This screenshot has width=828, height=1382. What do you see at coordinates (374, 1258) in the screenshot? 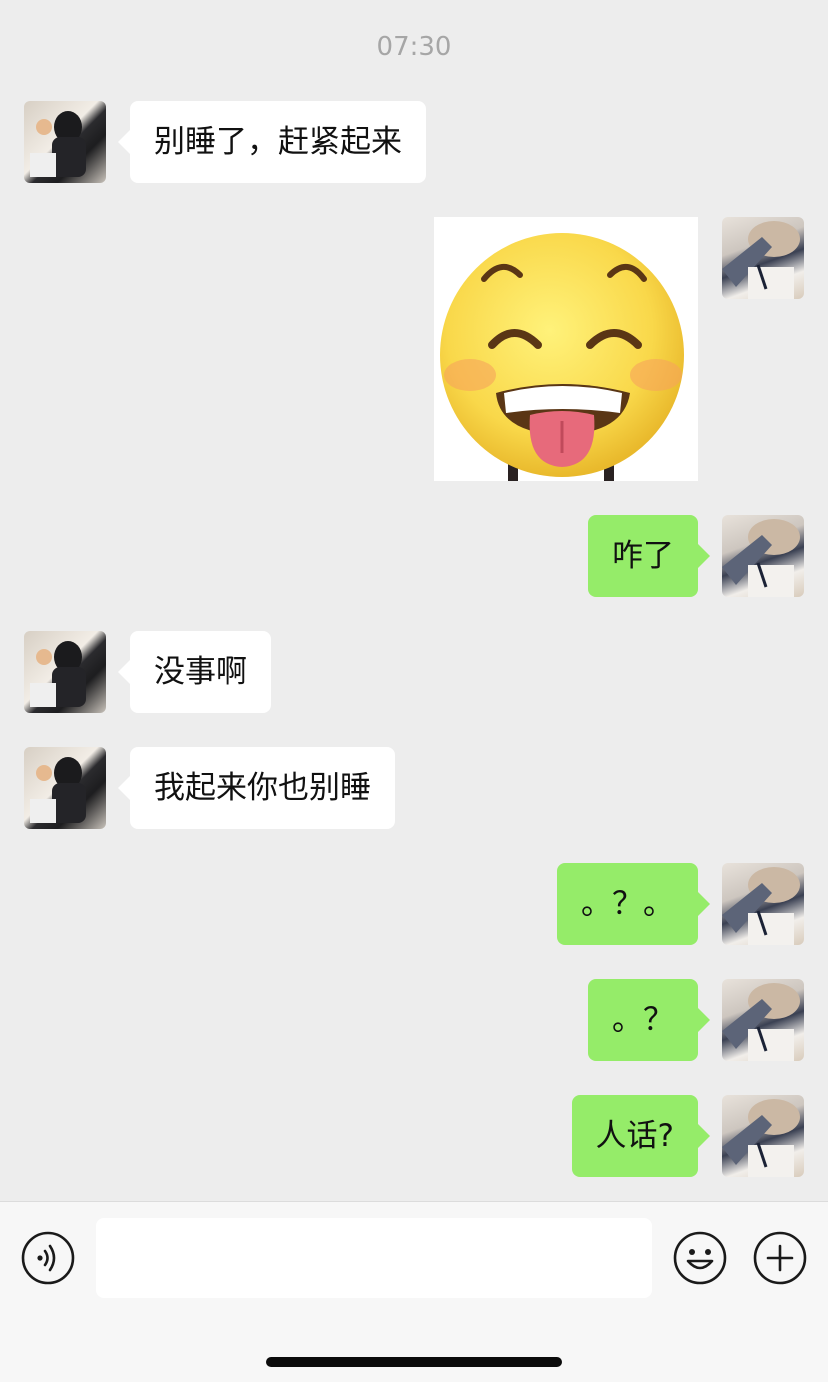
I see `message-input` at bounding box center [374, 1258].